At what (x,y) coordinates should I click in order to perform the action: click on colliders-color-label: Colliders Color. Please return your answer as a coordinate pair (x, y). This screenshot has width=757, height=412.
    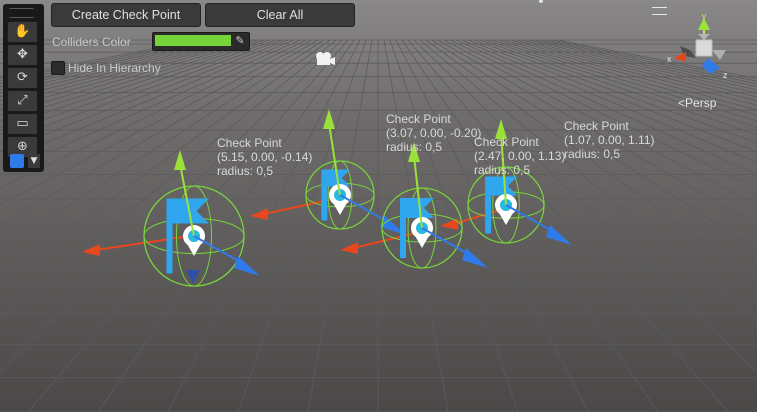
    Looking at the image, I should click on (91, 42).